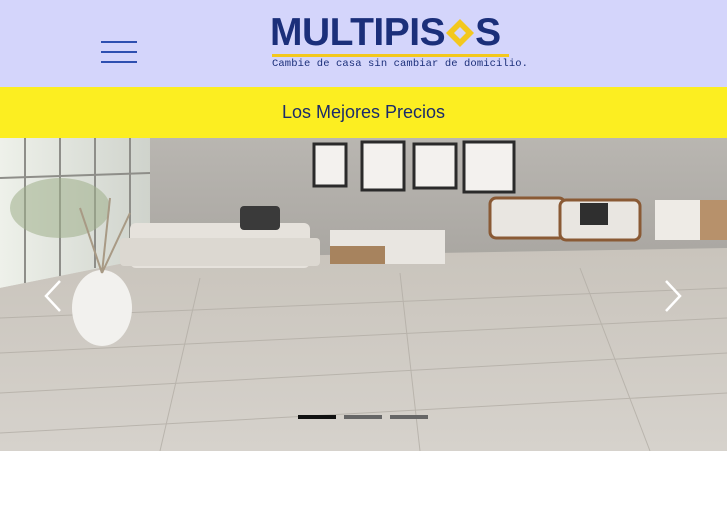  I want to click on promo-text: Los Mejores Precios, so click(363, 112).